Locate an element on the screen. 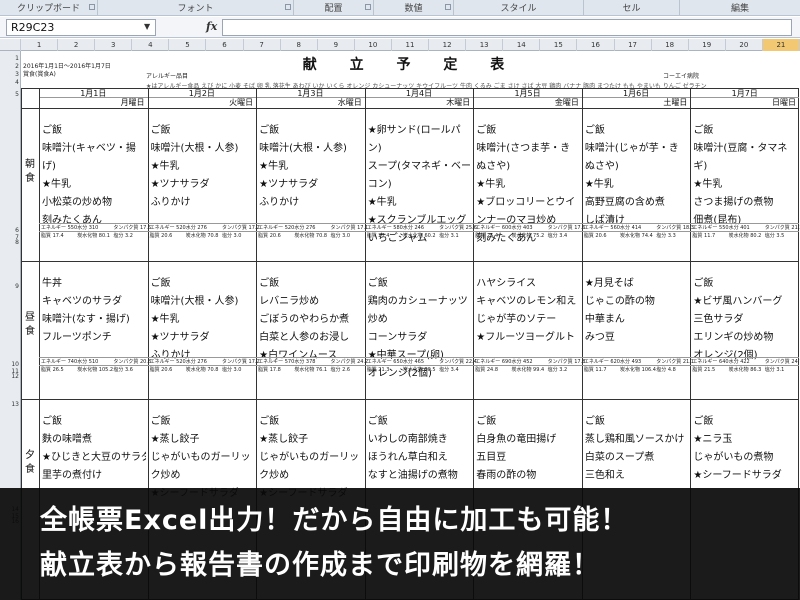 The width and height of the screenshot is (800, 600). dish-cell: ★月見そば is located at coordinates (637, 284).